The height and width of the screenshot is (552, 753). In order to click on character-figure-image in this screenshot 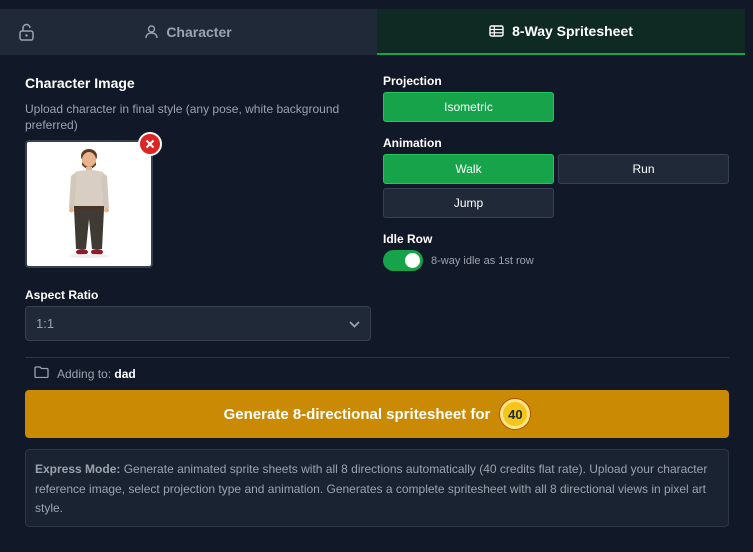, I will do `click(89, 203)`.